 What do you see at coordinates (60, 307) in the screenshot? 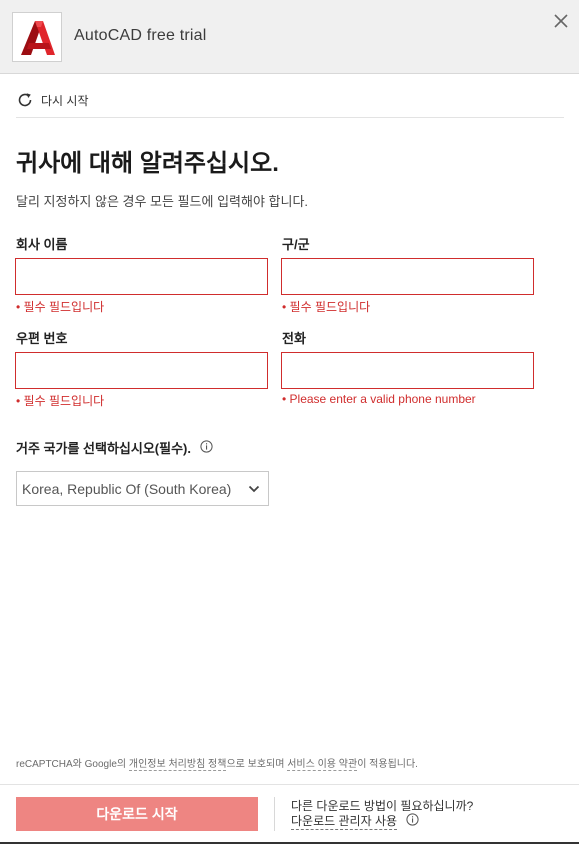
I see `company-name-error: • 필수 필드입니다` at bounding box center [60, 307].